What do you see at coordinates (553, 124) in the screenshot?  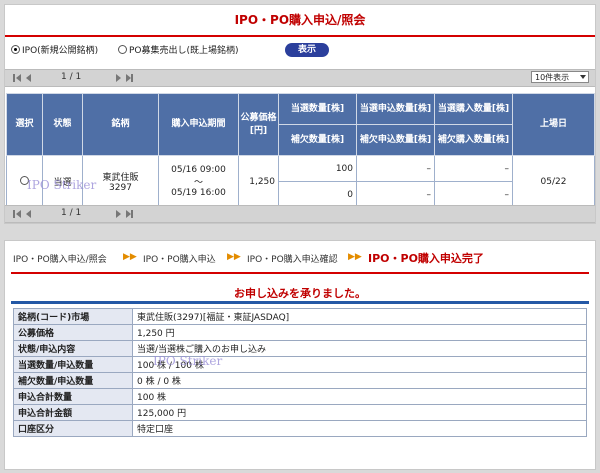 I see `header-listing-date: 上場日` at bounding box center [553, 124].